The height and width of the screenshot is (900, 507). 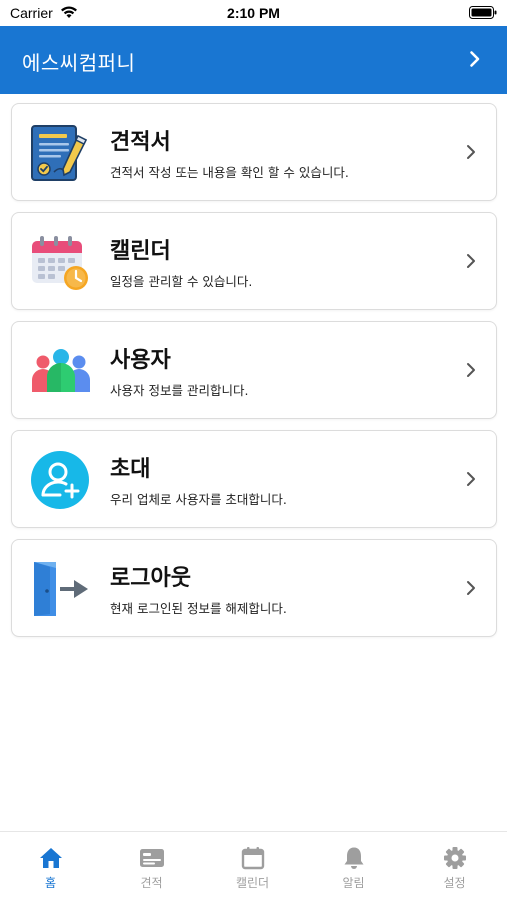 I want to click on company-title: 에스씨컴퍼니, so click(x=79, y=63).